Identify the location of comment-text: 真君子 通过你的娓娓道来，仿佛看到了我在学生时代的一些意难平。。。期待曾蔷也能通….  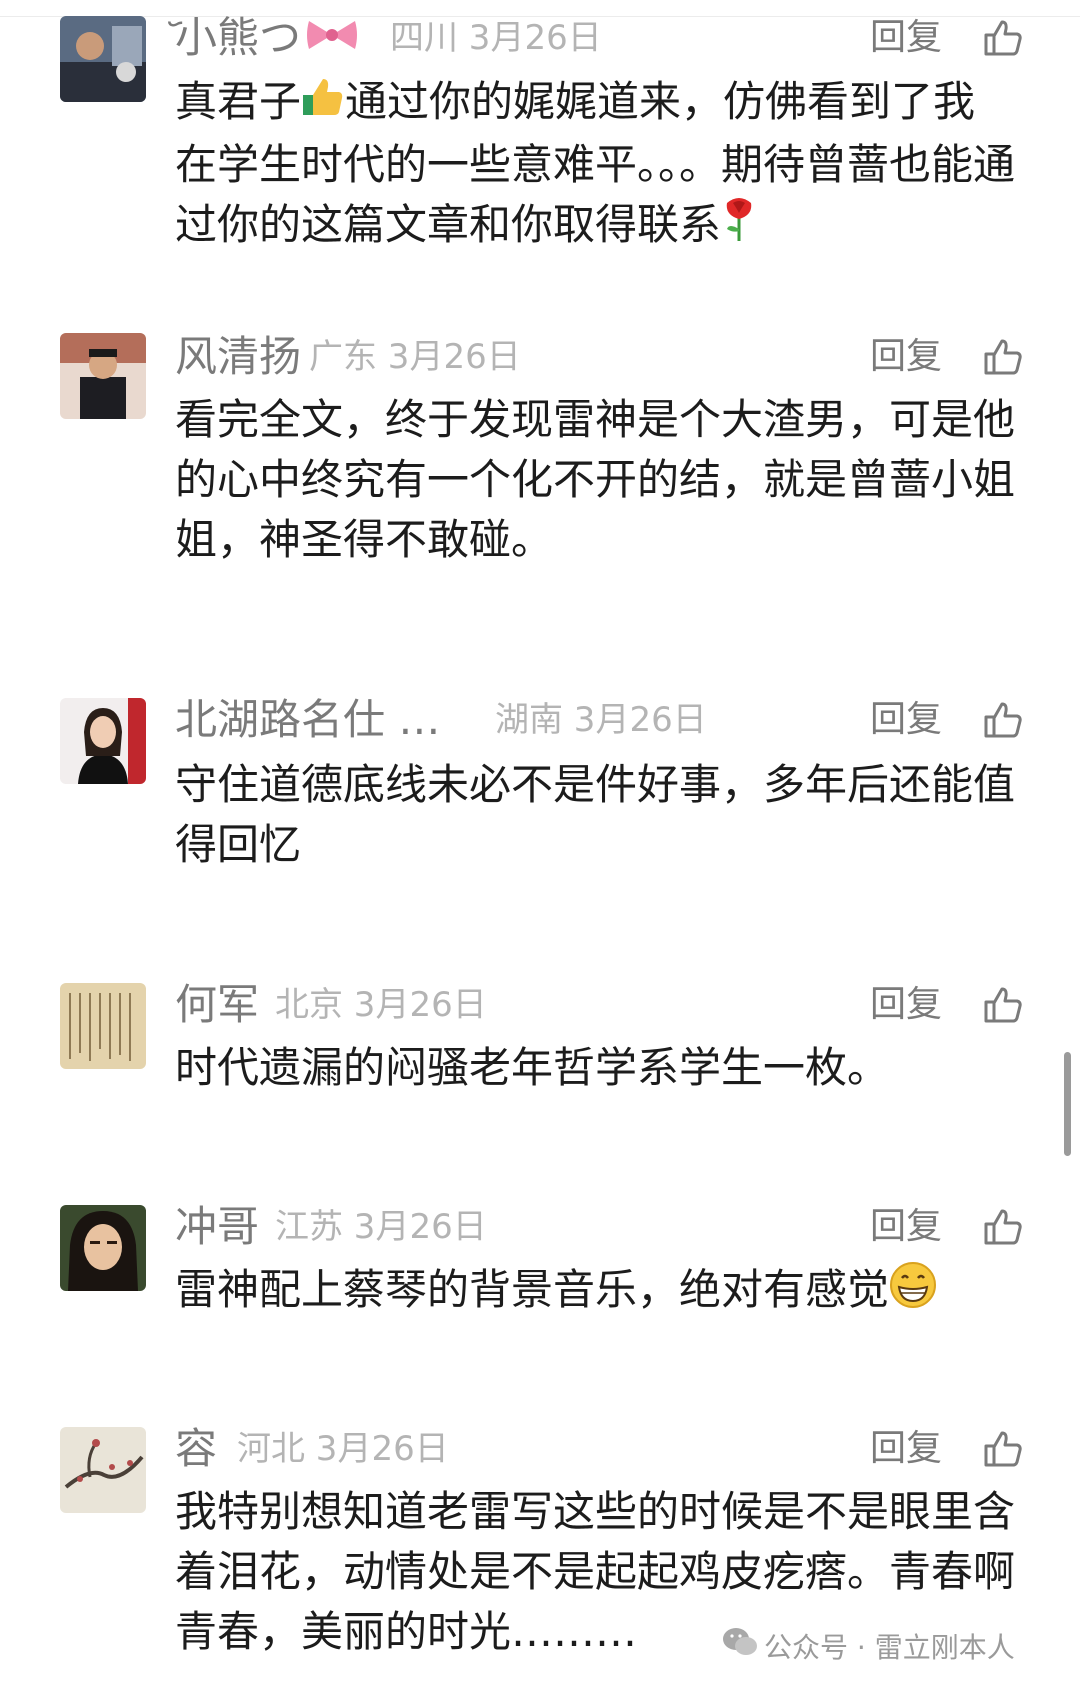
(595, 165).